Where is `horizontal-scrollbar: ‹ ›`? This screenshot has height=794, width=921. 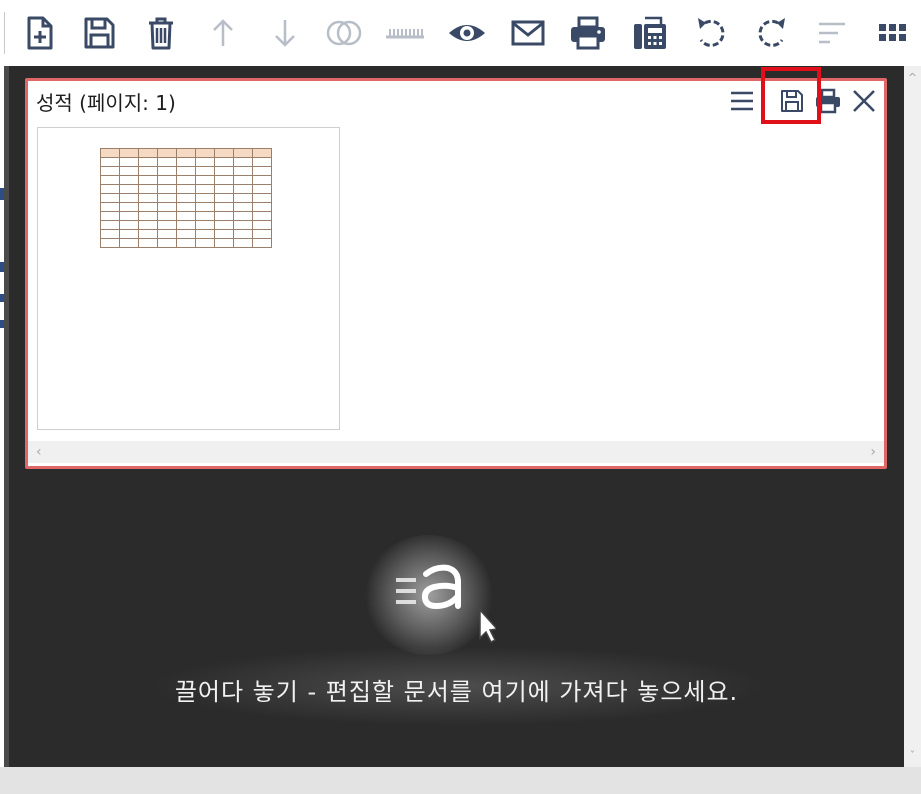 horizontal-scrollbar: ‹ › is located at coordinates (456, 452).